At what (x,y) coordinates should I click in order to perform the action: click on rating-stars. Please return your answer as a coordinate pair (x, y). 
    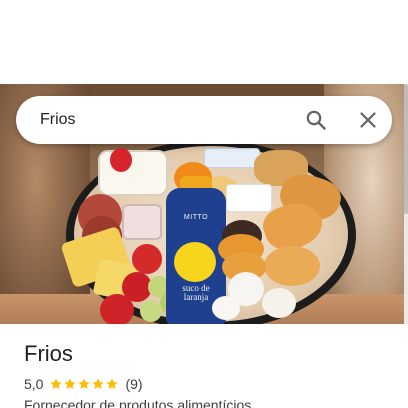
    Looking at the image, I should click on (84, 384).